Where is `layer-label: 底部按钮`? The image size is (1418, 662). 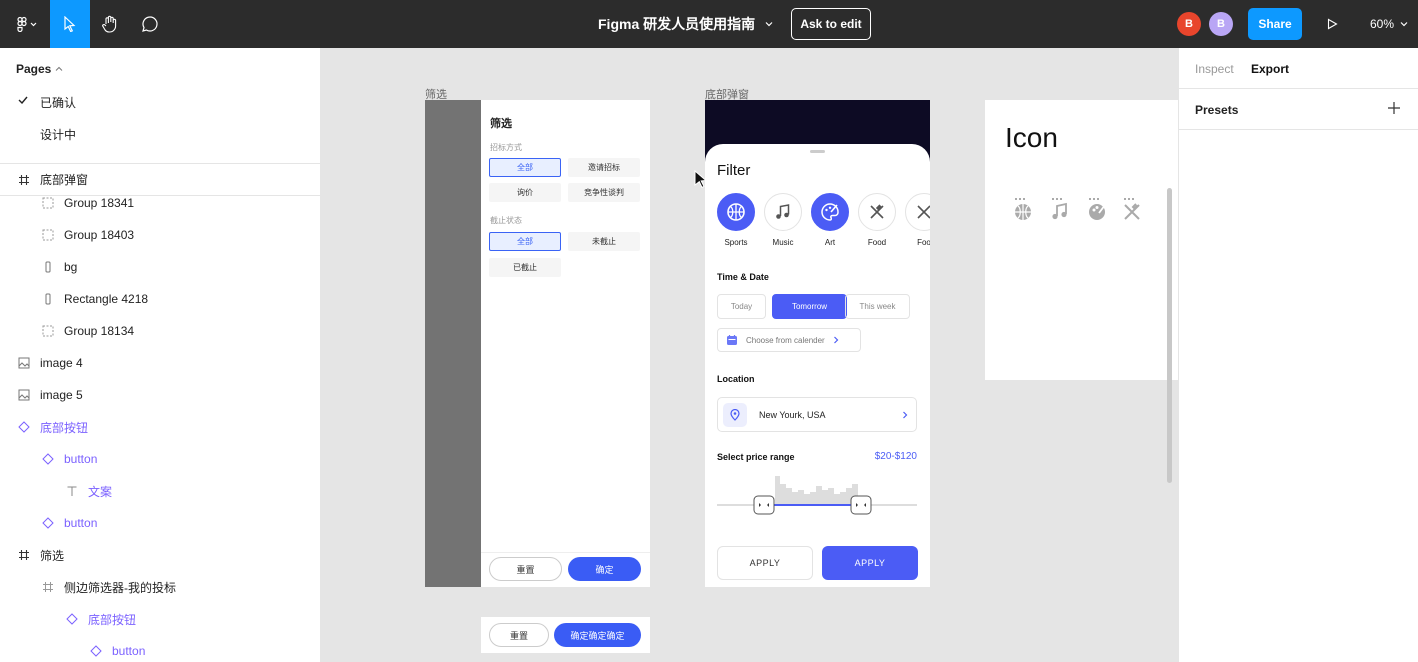
layer-label: 底部按钮 is located at coordinates (112, 619).